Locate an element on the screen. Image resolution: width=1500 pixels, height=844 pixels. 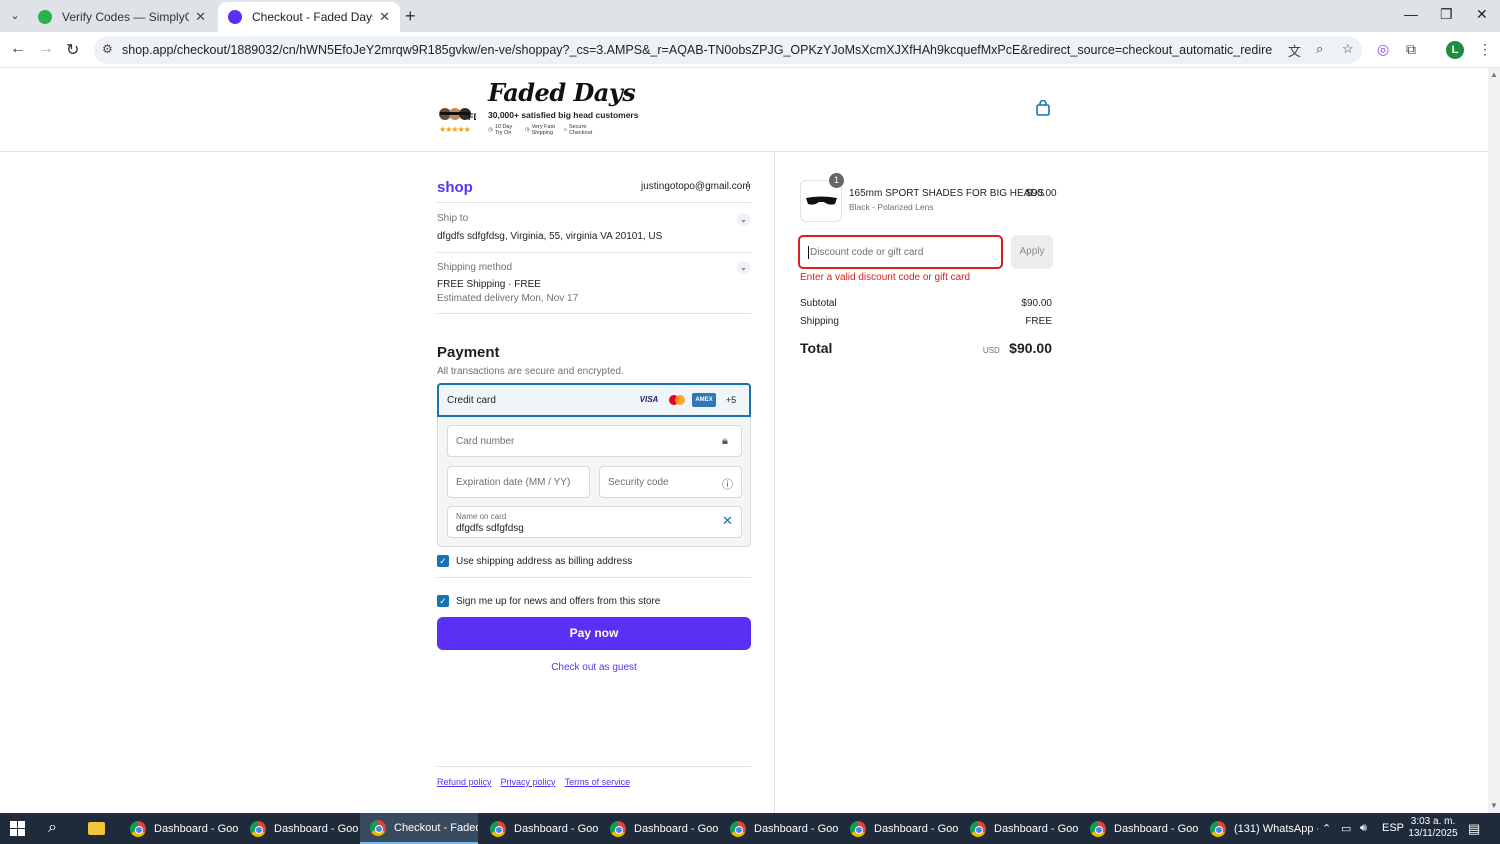
payment-title: Payment is located at coordinates (468, 352).